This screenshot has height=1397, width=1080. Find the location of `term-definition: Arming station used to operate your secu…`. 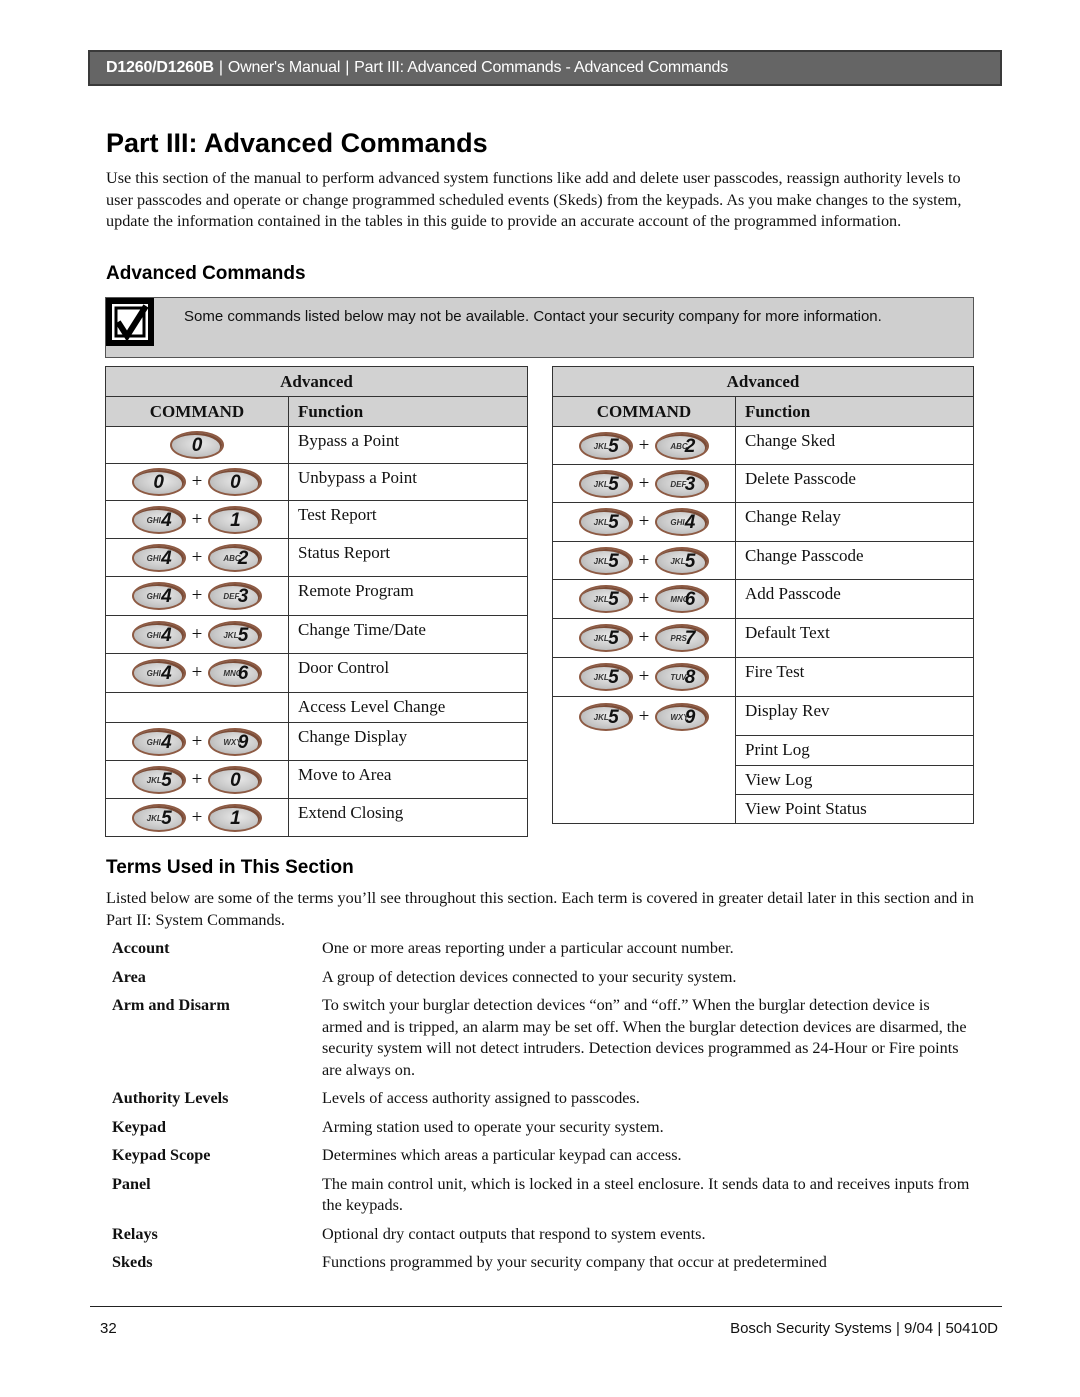

term-definition: Arming station used to operate your secu… is located at coordinates (493, 1126).